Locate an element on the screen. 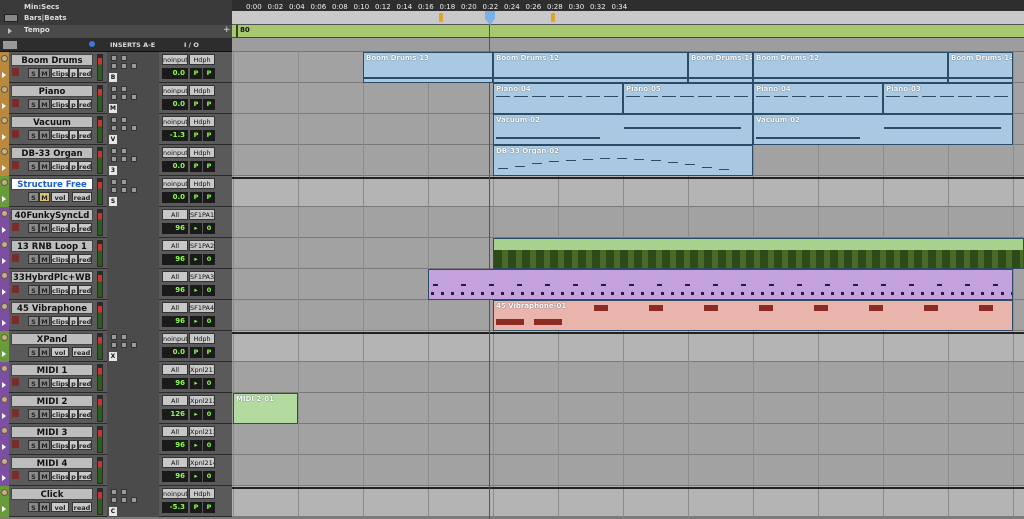 This screenshot has width=1024, height=519. track-lane is located at coordinates (628, 377).